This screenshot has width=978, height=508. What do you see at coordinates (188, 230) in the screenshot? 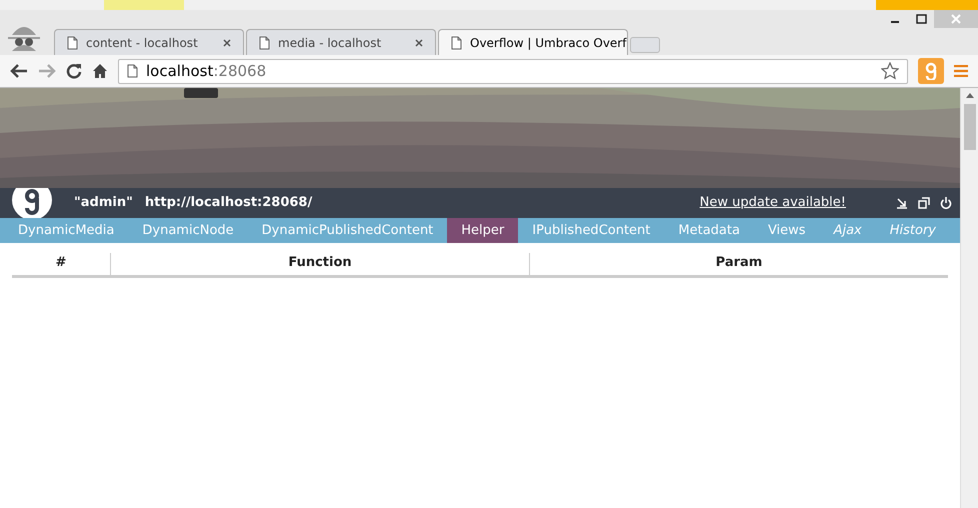
I see `panel-tab: DynamicNode` at bounding box center [188, 230].